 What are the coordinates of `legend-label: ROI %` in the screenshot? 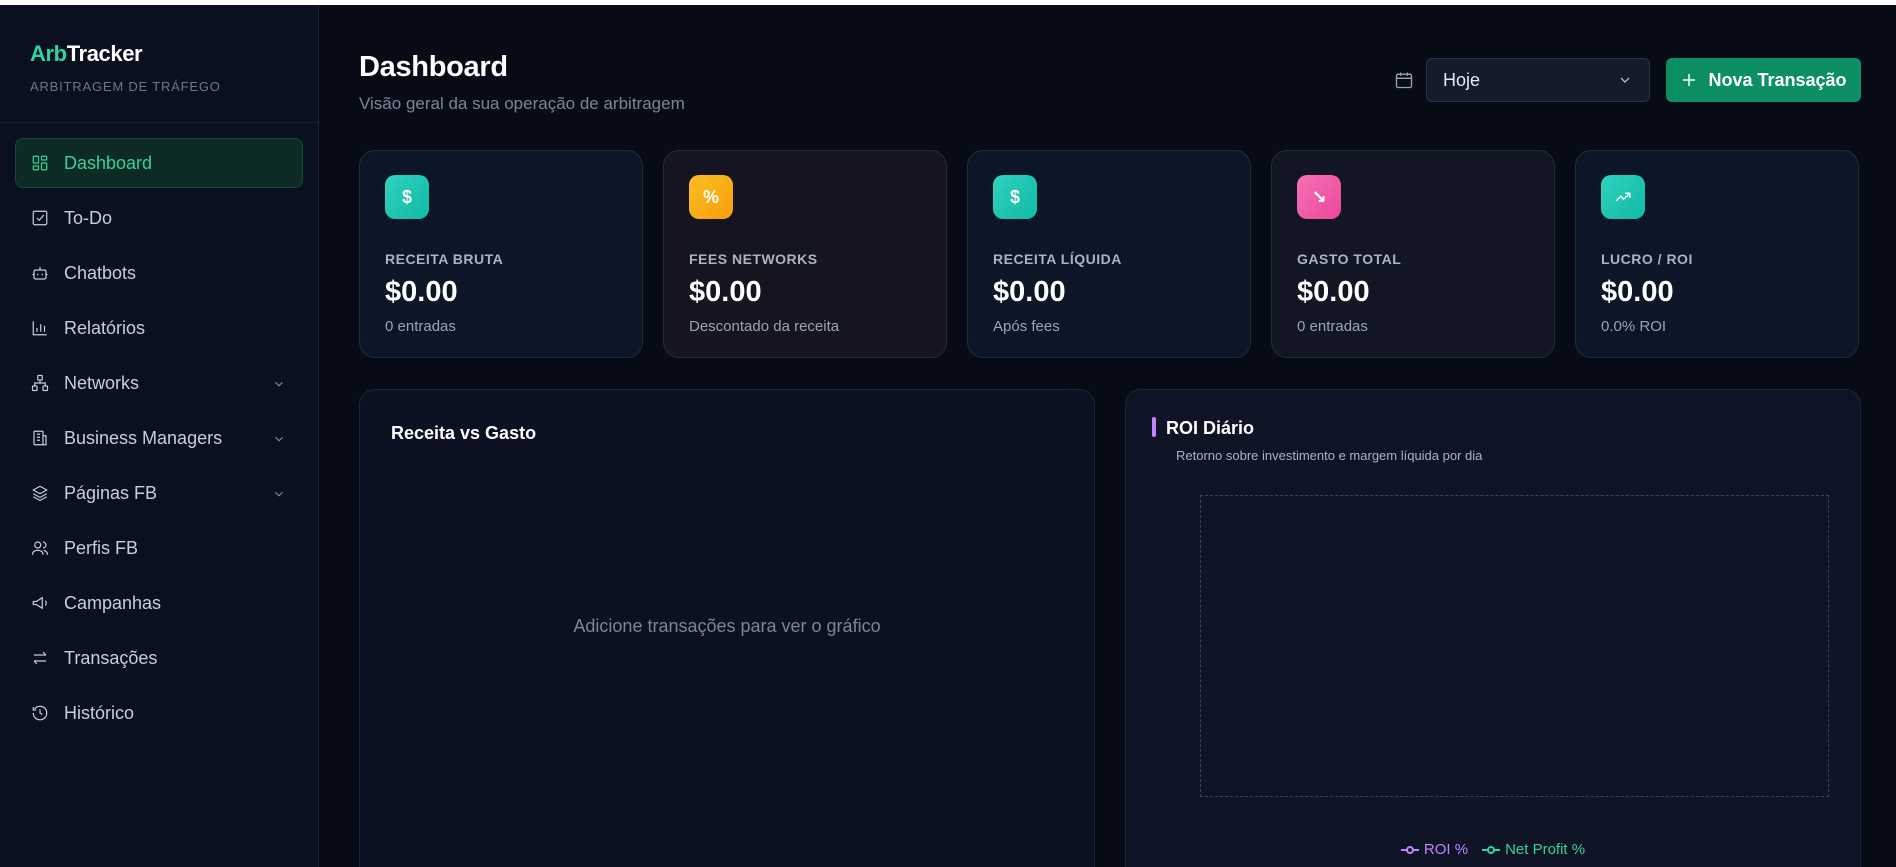 It's located at (1446, 849).